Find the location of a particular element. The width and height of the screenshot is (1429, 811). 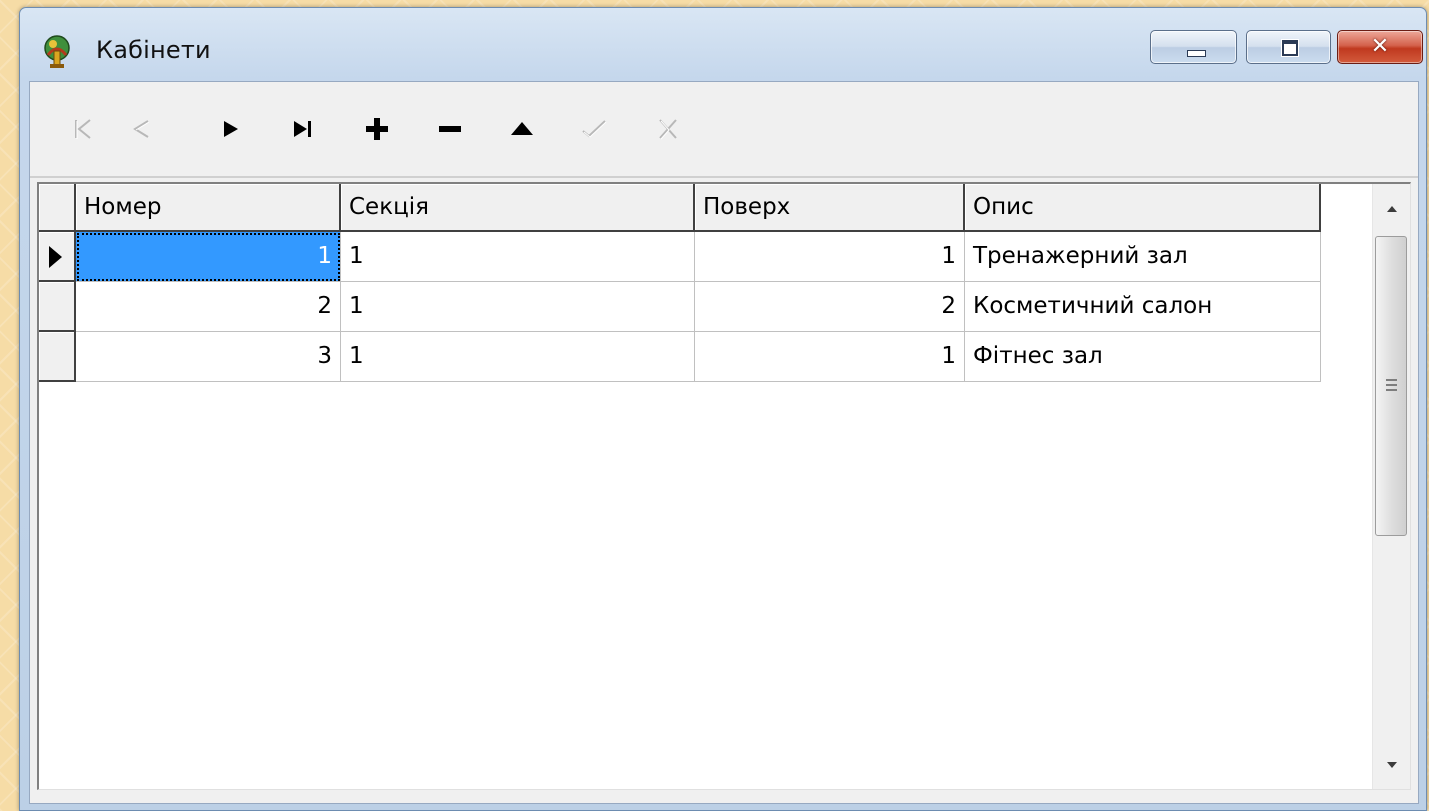

first-record-button is located at coordinates (83, 129).